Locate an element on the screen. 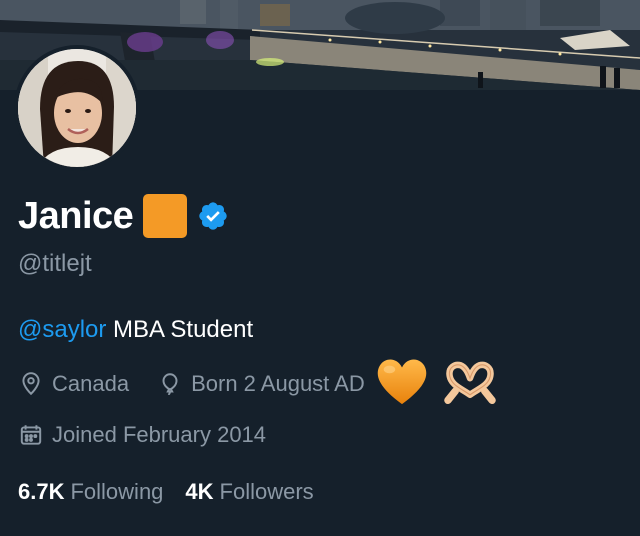 The width and height of the screenshot is (640, 536). followers-label: Followers is located at coordinates (266, 491).